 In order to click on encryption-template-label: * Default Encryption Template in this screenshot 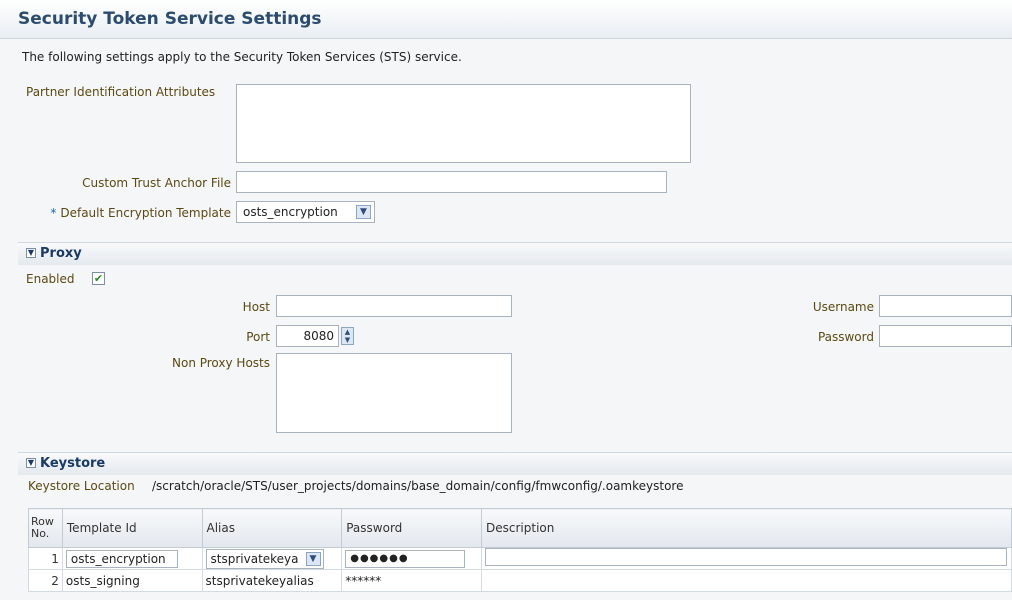, I will do `click(125, 213)`.